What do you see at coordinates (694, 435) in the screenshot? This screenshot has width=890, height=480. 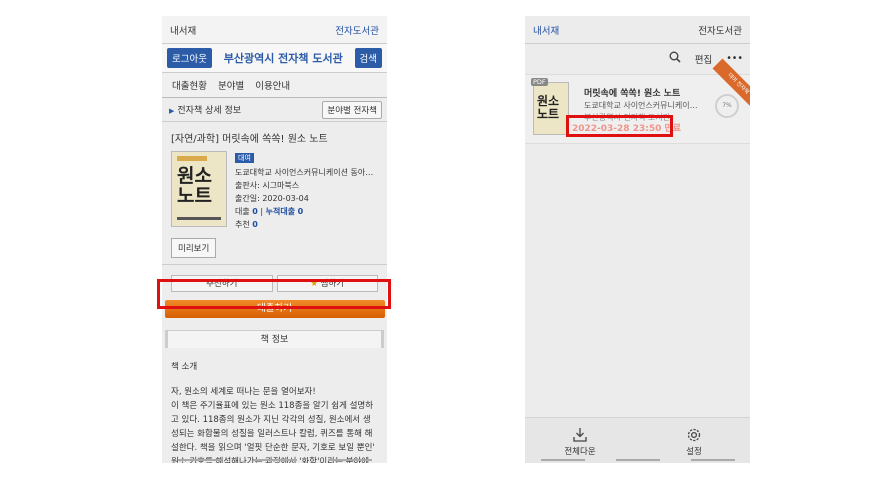 I see `gear-icon` at bounding box center [694, 435].